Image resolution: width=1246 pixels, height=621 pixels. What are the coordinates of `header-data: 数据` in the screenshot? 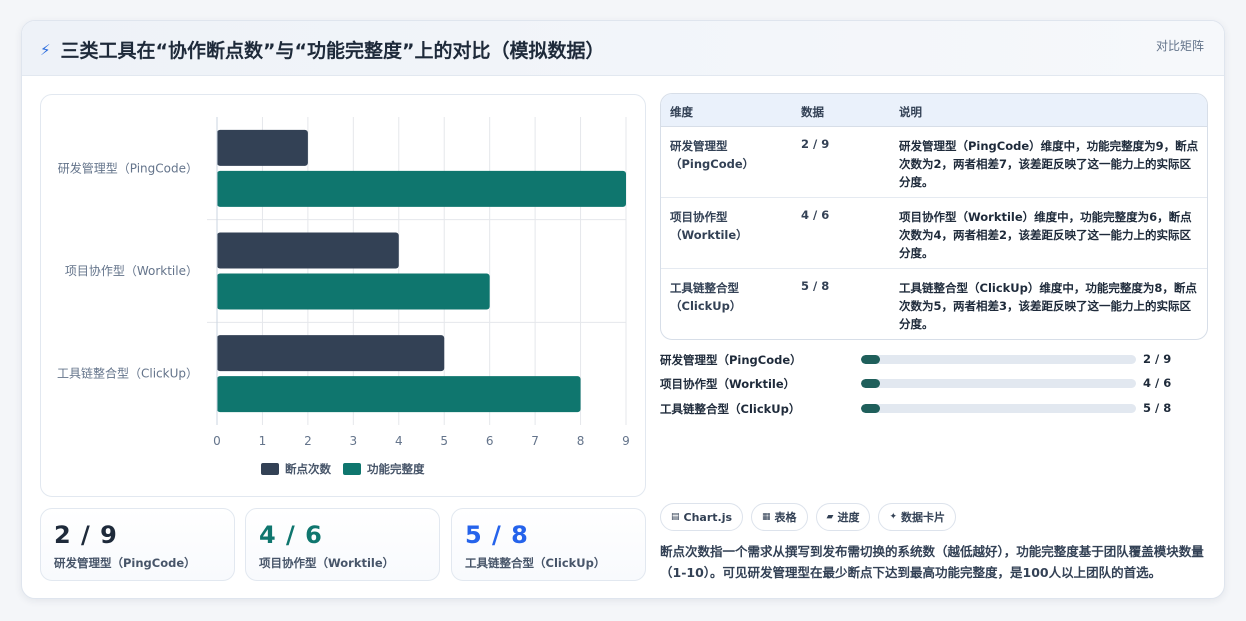 It's located at (812, 112).